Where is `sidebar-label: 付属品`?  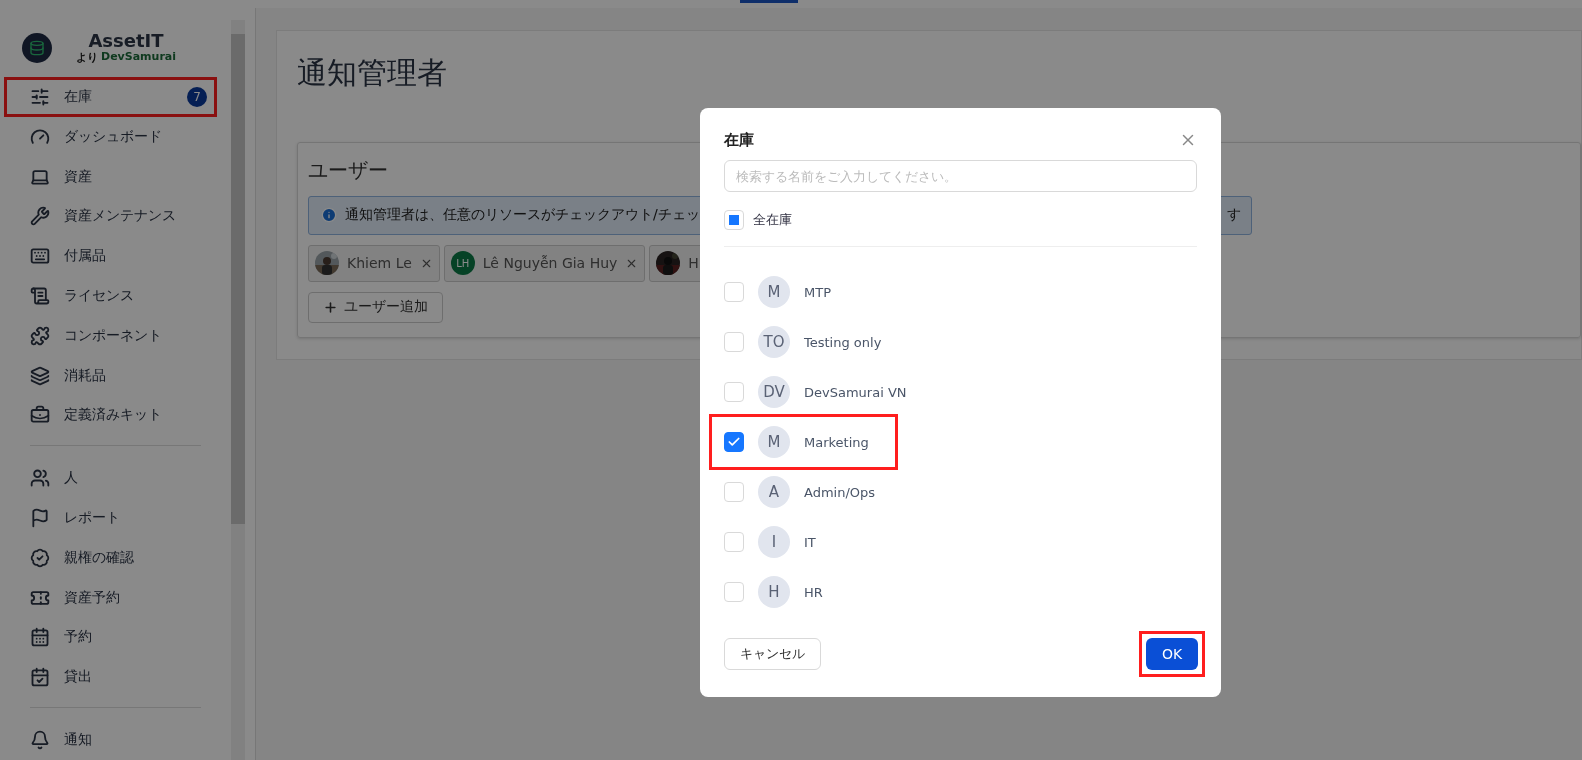 sidebar-label: 付属品 is located at coordinates (85, 256).